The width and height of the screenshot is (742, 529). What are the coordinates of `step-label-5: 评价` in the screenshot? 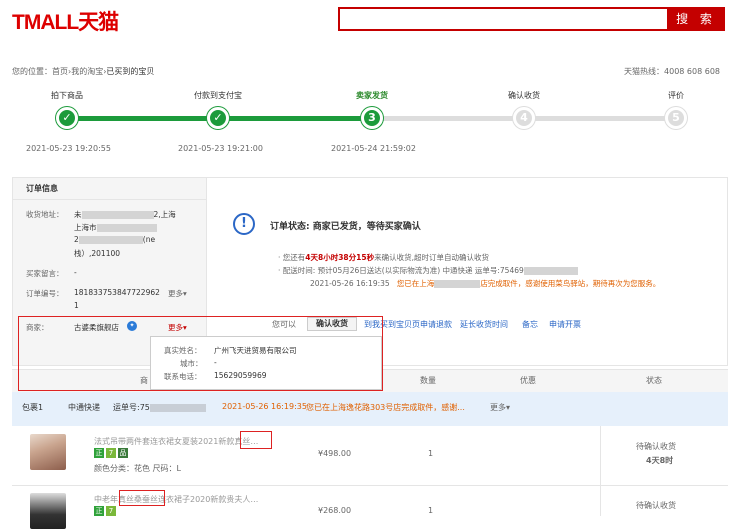 It's located at (676, 95).